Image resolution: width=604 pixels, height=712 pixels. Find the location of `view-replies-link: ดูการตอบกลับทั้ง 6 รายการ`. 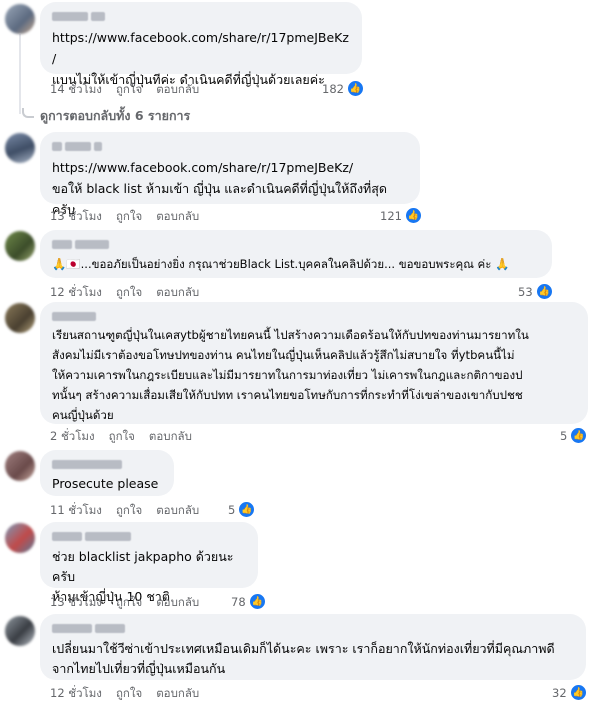

view-replies-link: ดูการตอบกลับทั้ง 6 รายการ is located at coordinates (106, 116).